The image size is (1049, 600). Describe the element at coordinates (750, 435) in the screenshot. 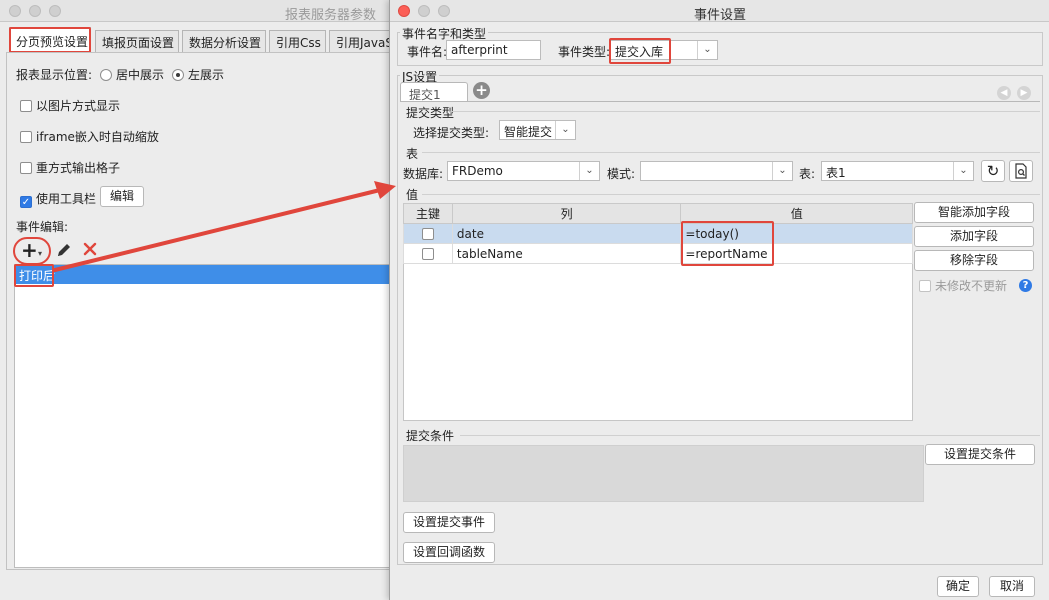

I see `submit-condition-rule` at that location.